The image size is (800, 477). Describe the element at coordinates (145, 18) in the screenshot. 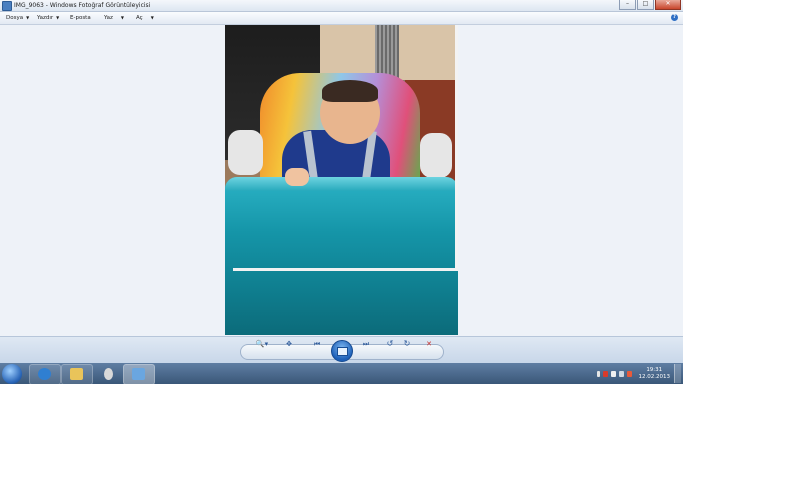

I see `menu-open: Aç ▼` at that location.